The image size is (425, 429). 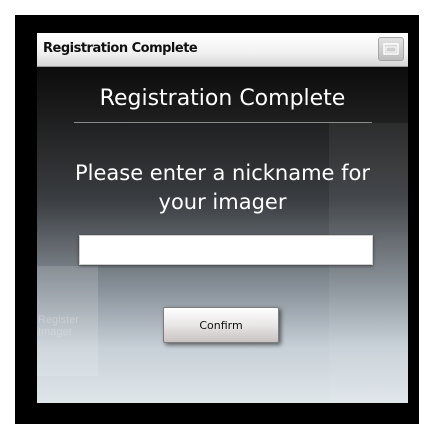 I want to click on heading-divider, so click(x=223, y=122).